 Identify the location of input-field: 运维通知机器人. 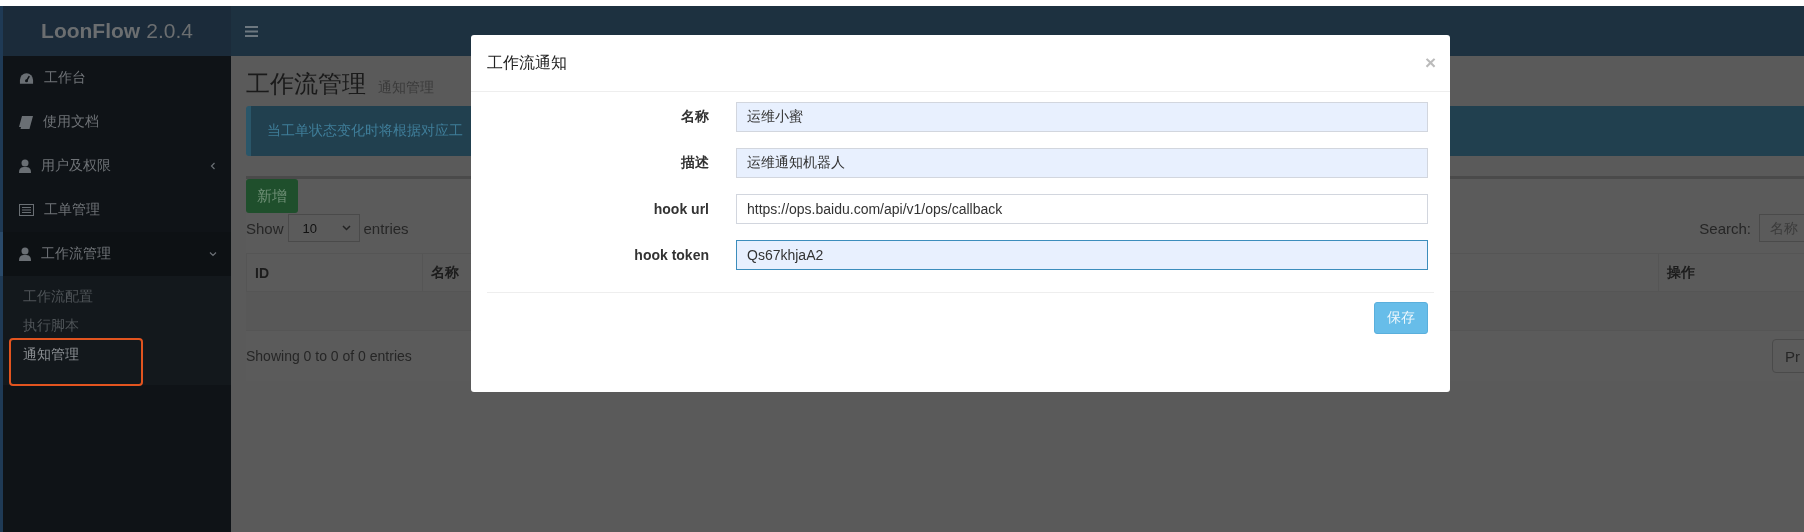
(1082, 163).